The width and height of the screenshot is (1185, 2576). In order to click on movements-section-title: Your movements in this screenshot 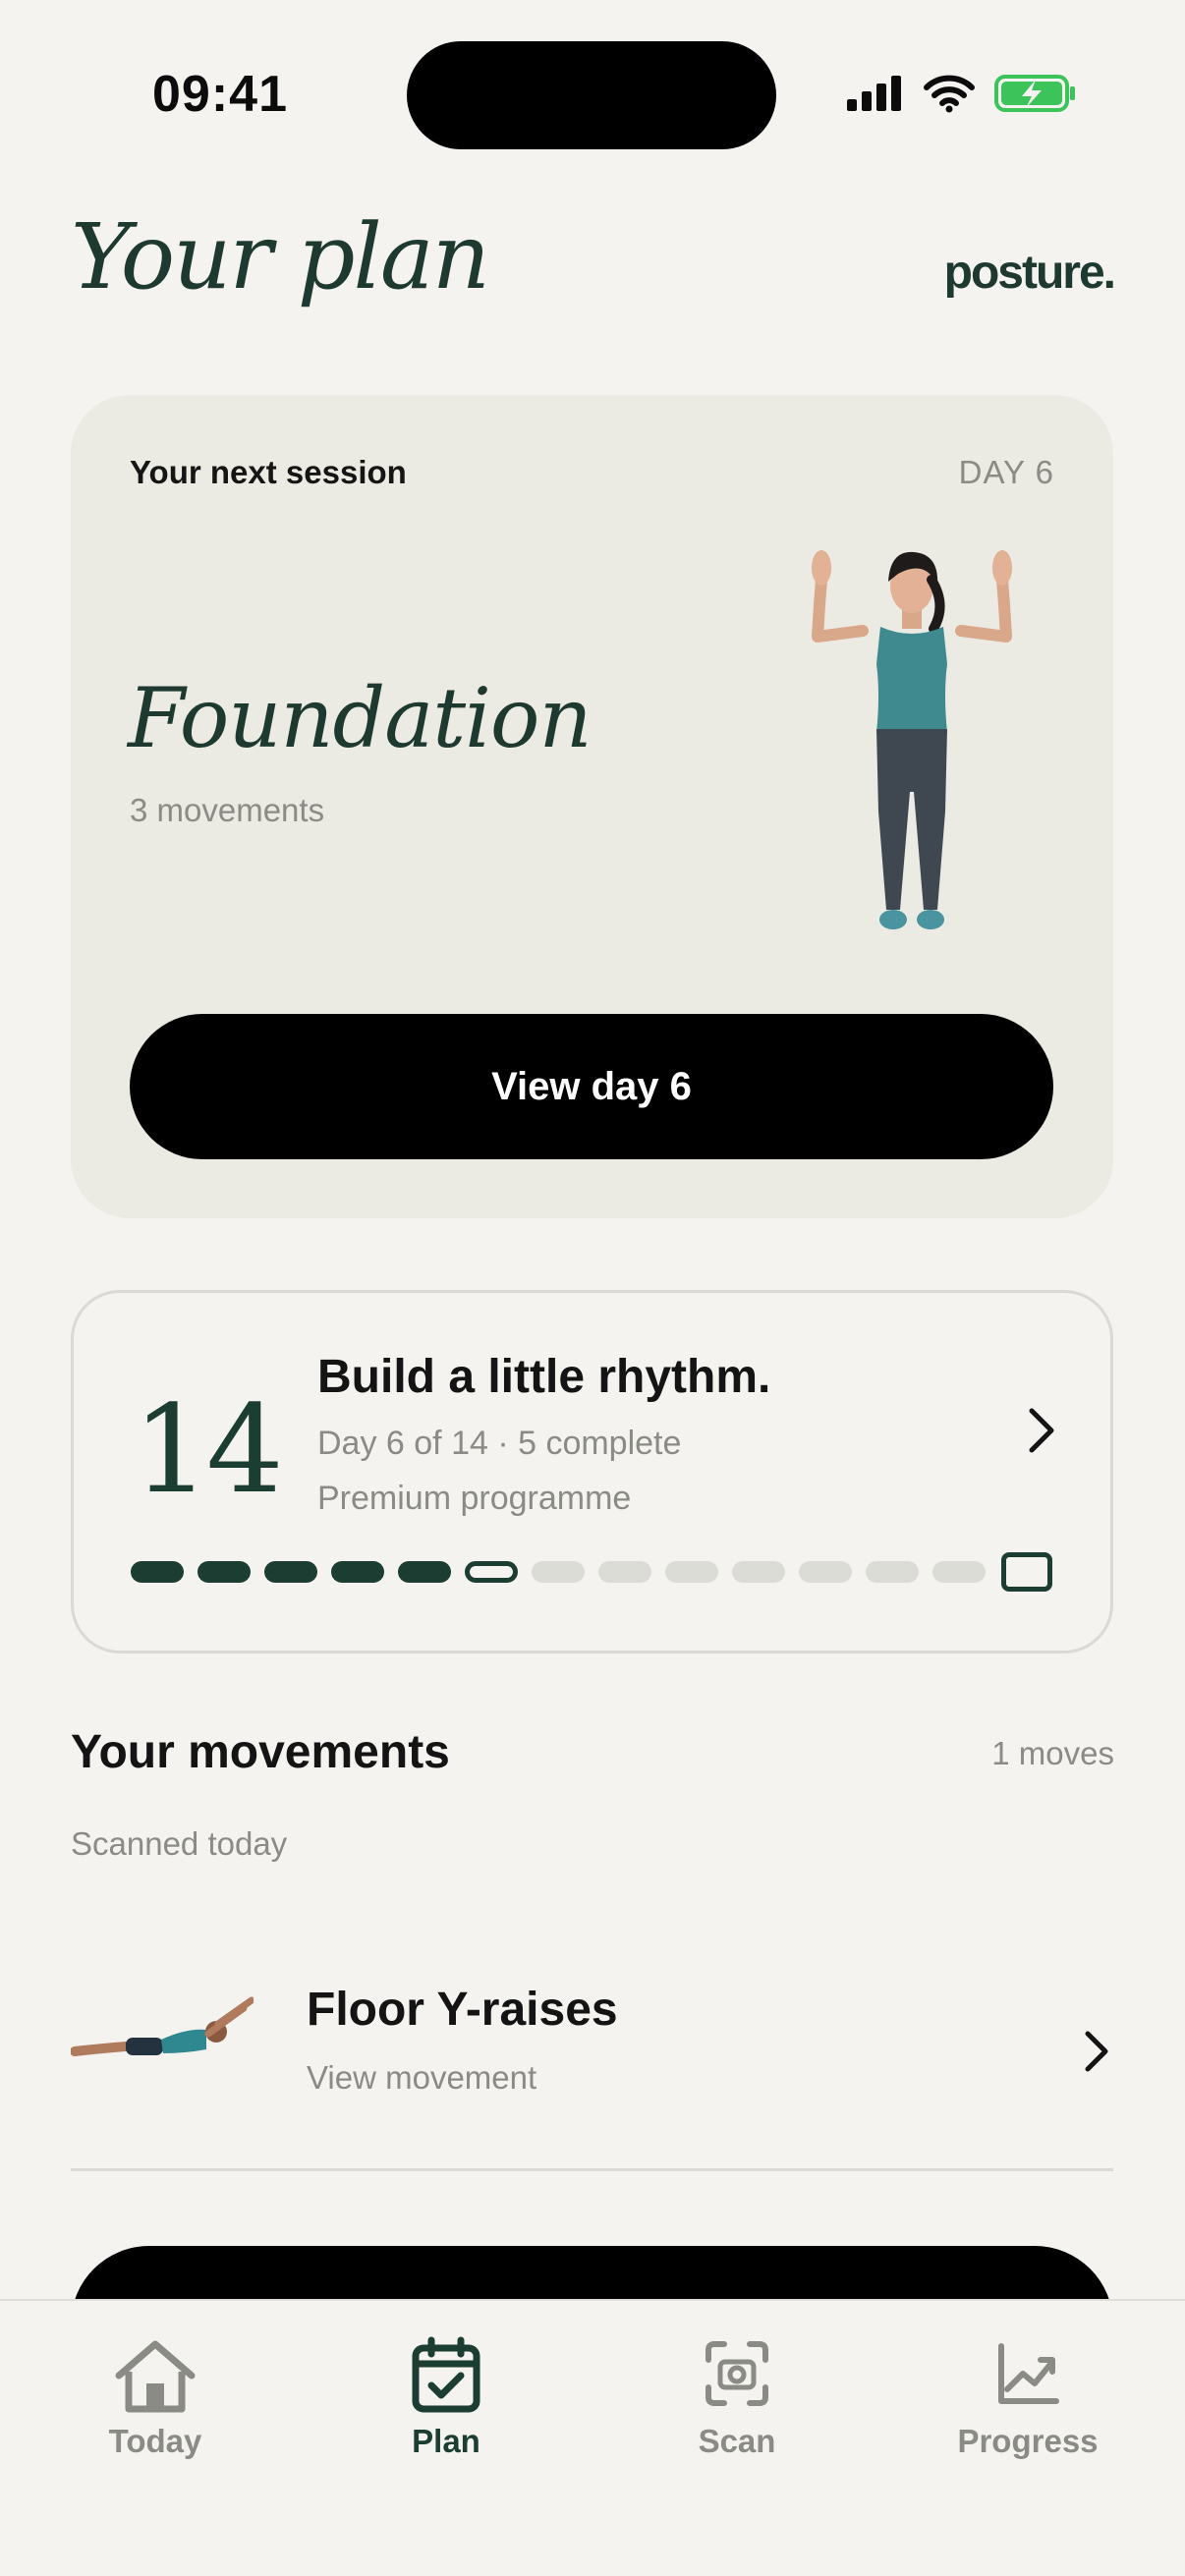, I will do `click(260, 1752)`.